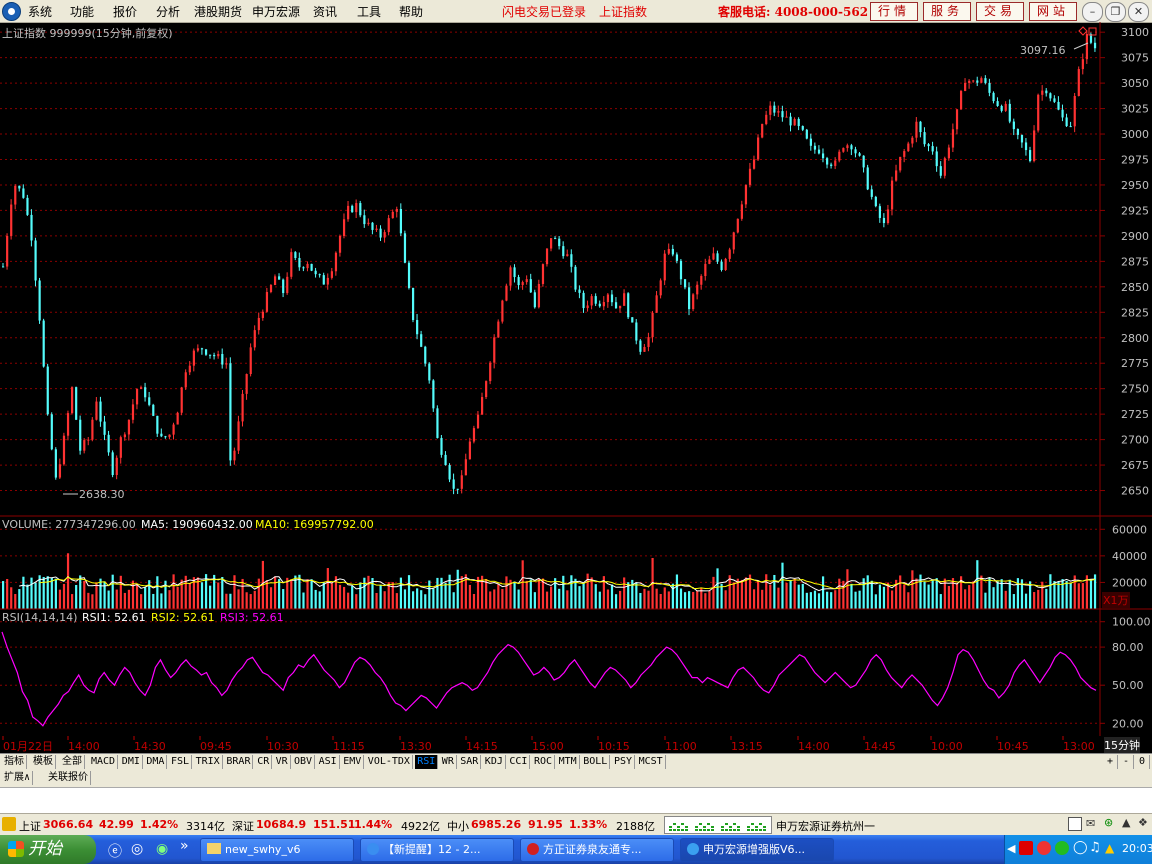  I want to click on status-lock-icon, so click(9, 824).